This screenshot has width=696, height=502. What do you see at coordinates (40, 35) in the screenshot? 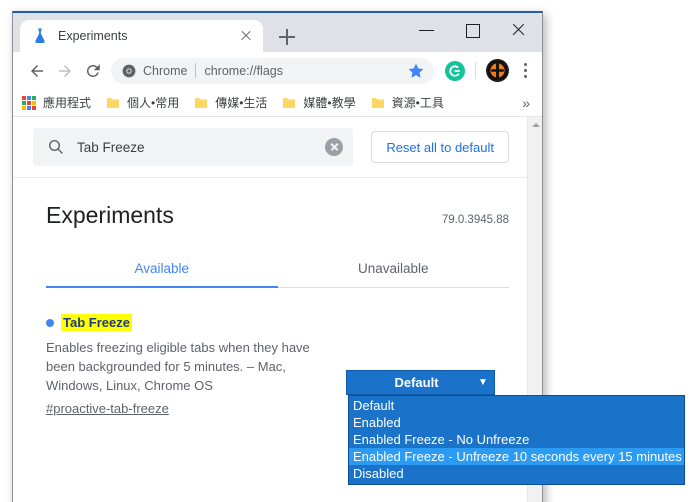
I see `beaker-icon` at bounding box center [40, 35].